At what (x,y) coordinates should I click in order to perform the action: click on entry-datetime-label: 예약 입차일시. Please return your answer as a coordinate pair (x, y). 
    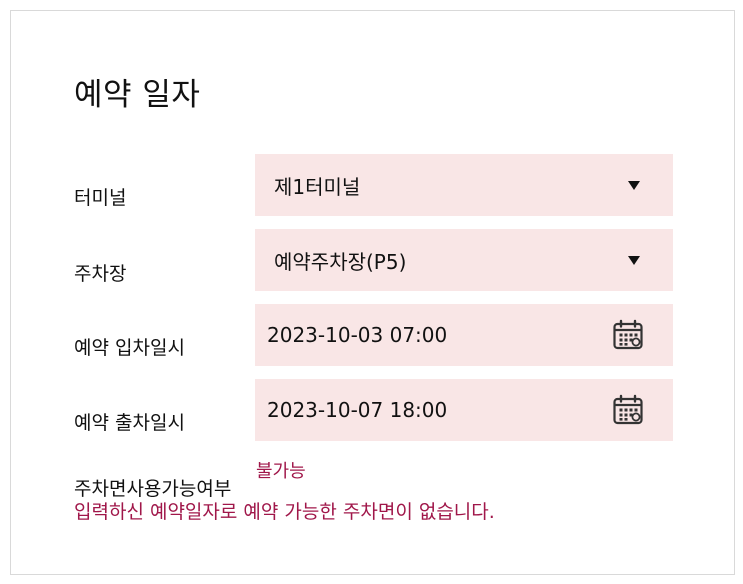
    Looking at the image, I should click on (129, 348).